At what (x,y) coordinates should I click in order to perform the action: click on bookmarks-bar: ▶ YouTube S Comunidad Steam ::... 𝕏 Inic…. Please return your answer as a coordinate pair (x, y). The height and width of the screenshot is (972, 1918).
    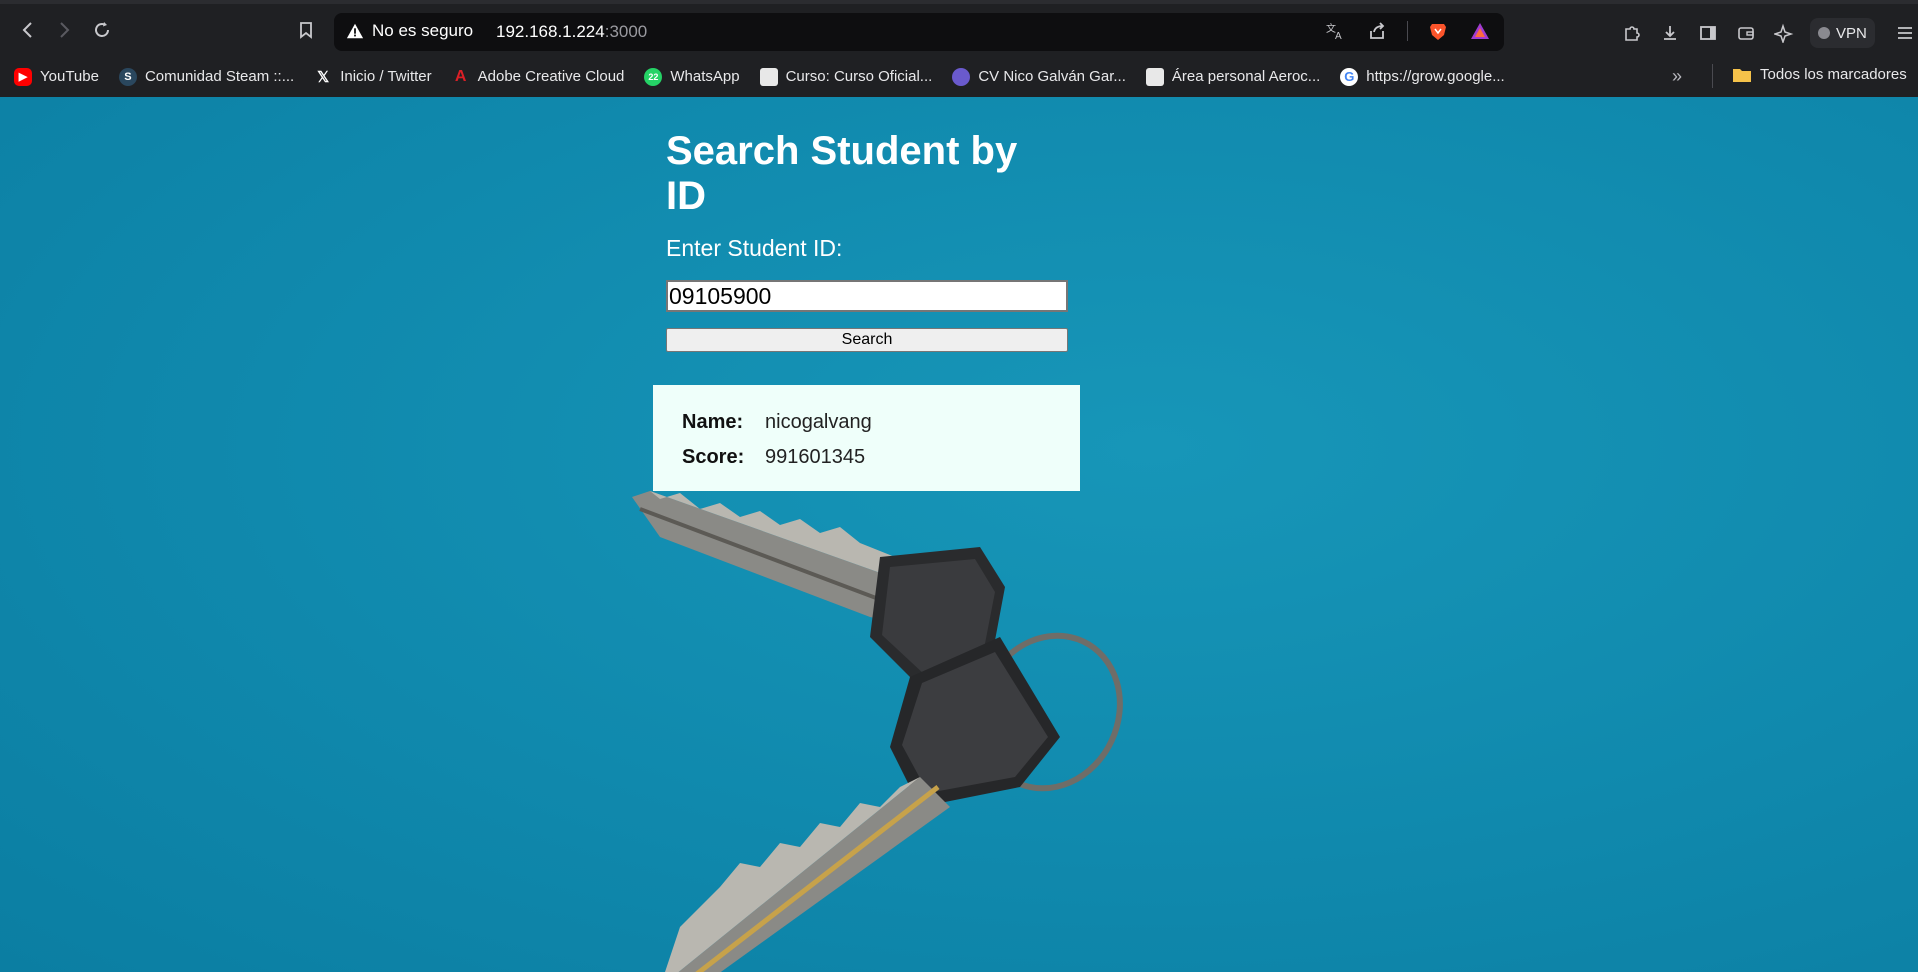
    Looking at the image, I should click on (959, 76).